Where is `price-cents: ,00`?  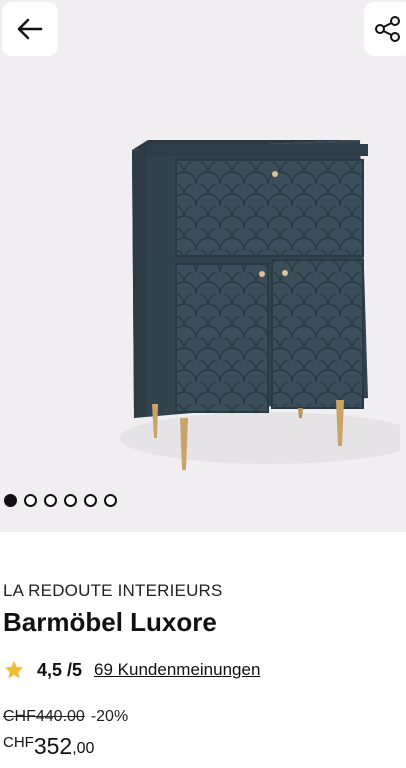
price-cents: ,00 is located at coordinates (83, 748).